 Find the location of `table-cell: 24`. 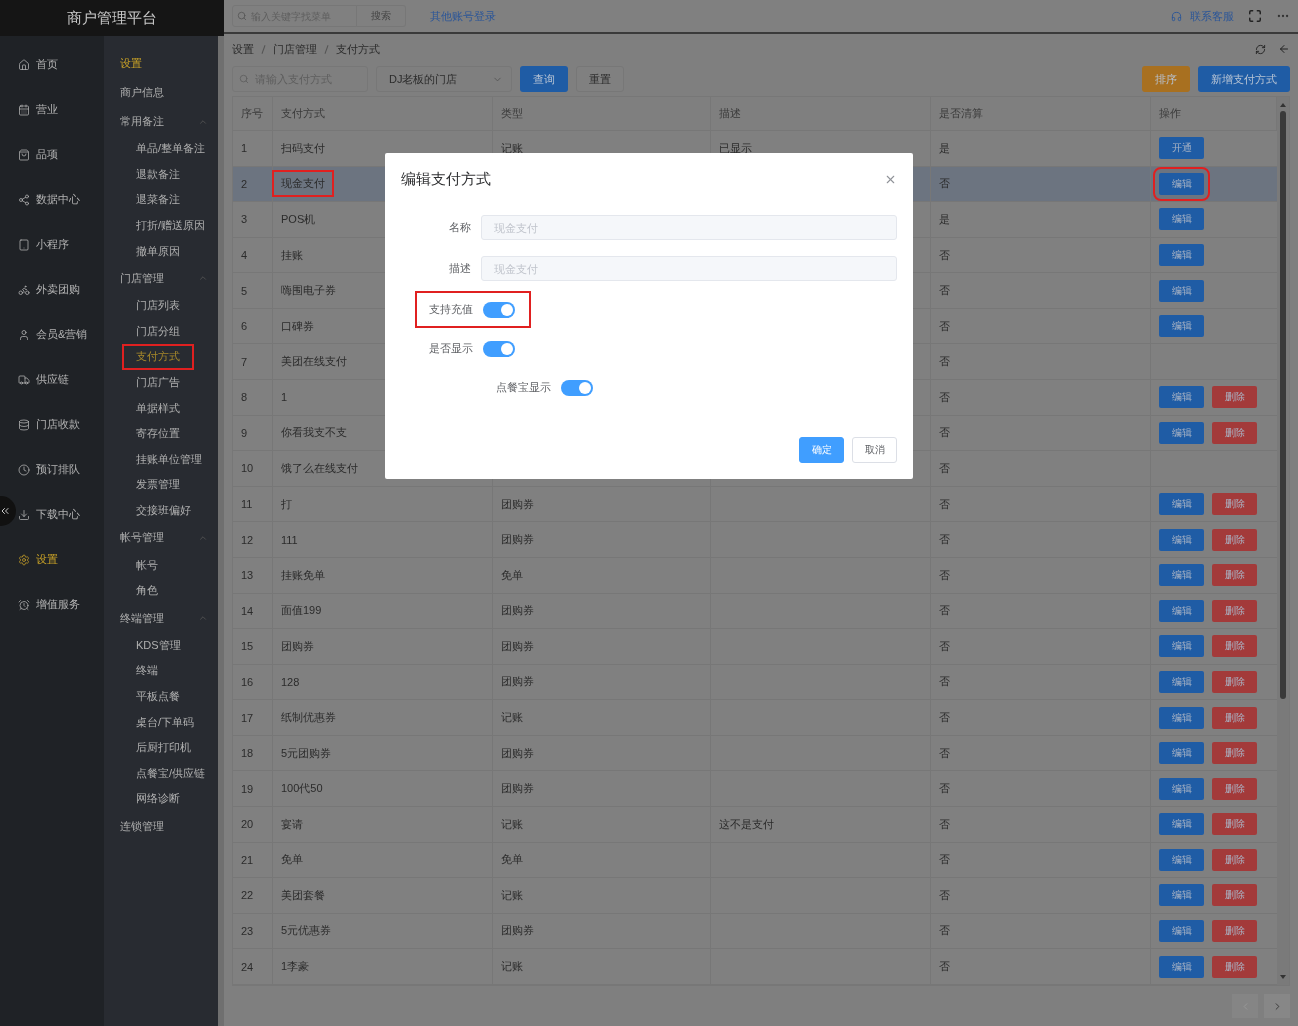

table-cell: 24 is located at coordinates (247, 966).